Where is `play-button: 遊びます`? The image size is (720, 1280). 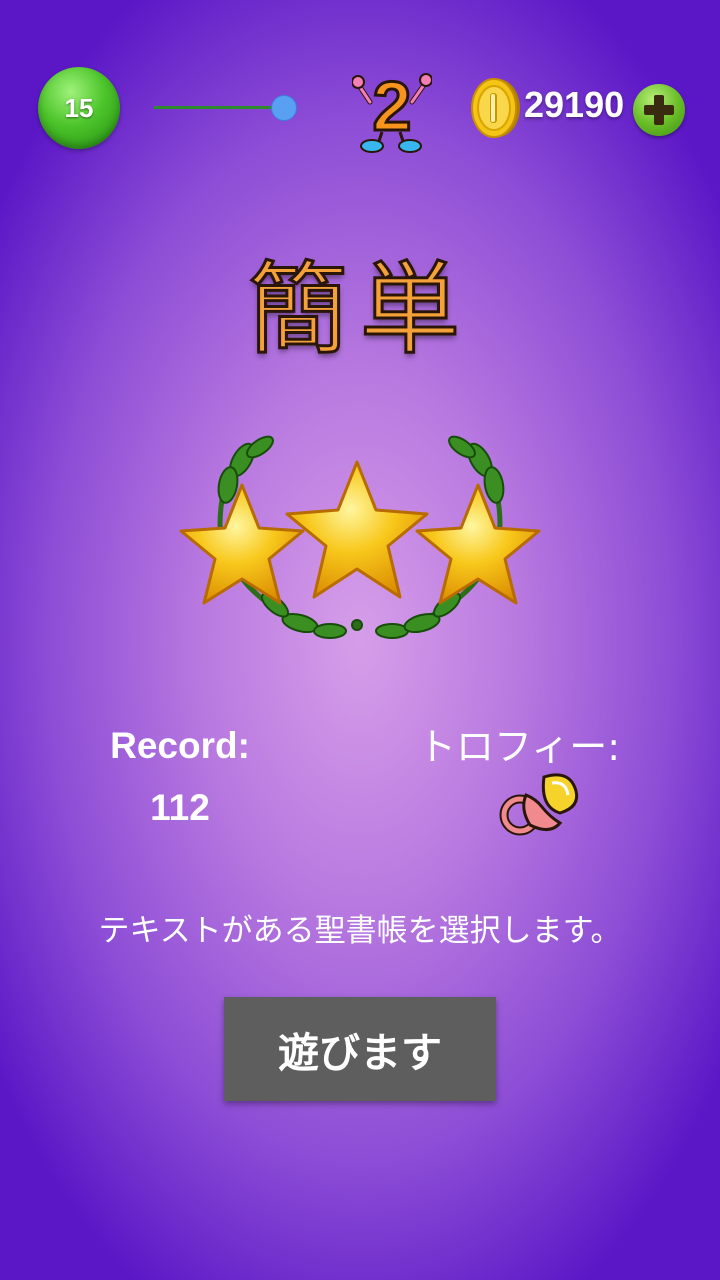
play-button: 遊びます is located at coordinates (360, 1049).